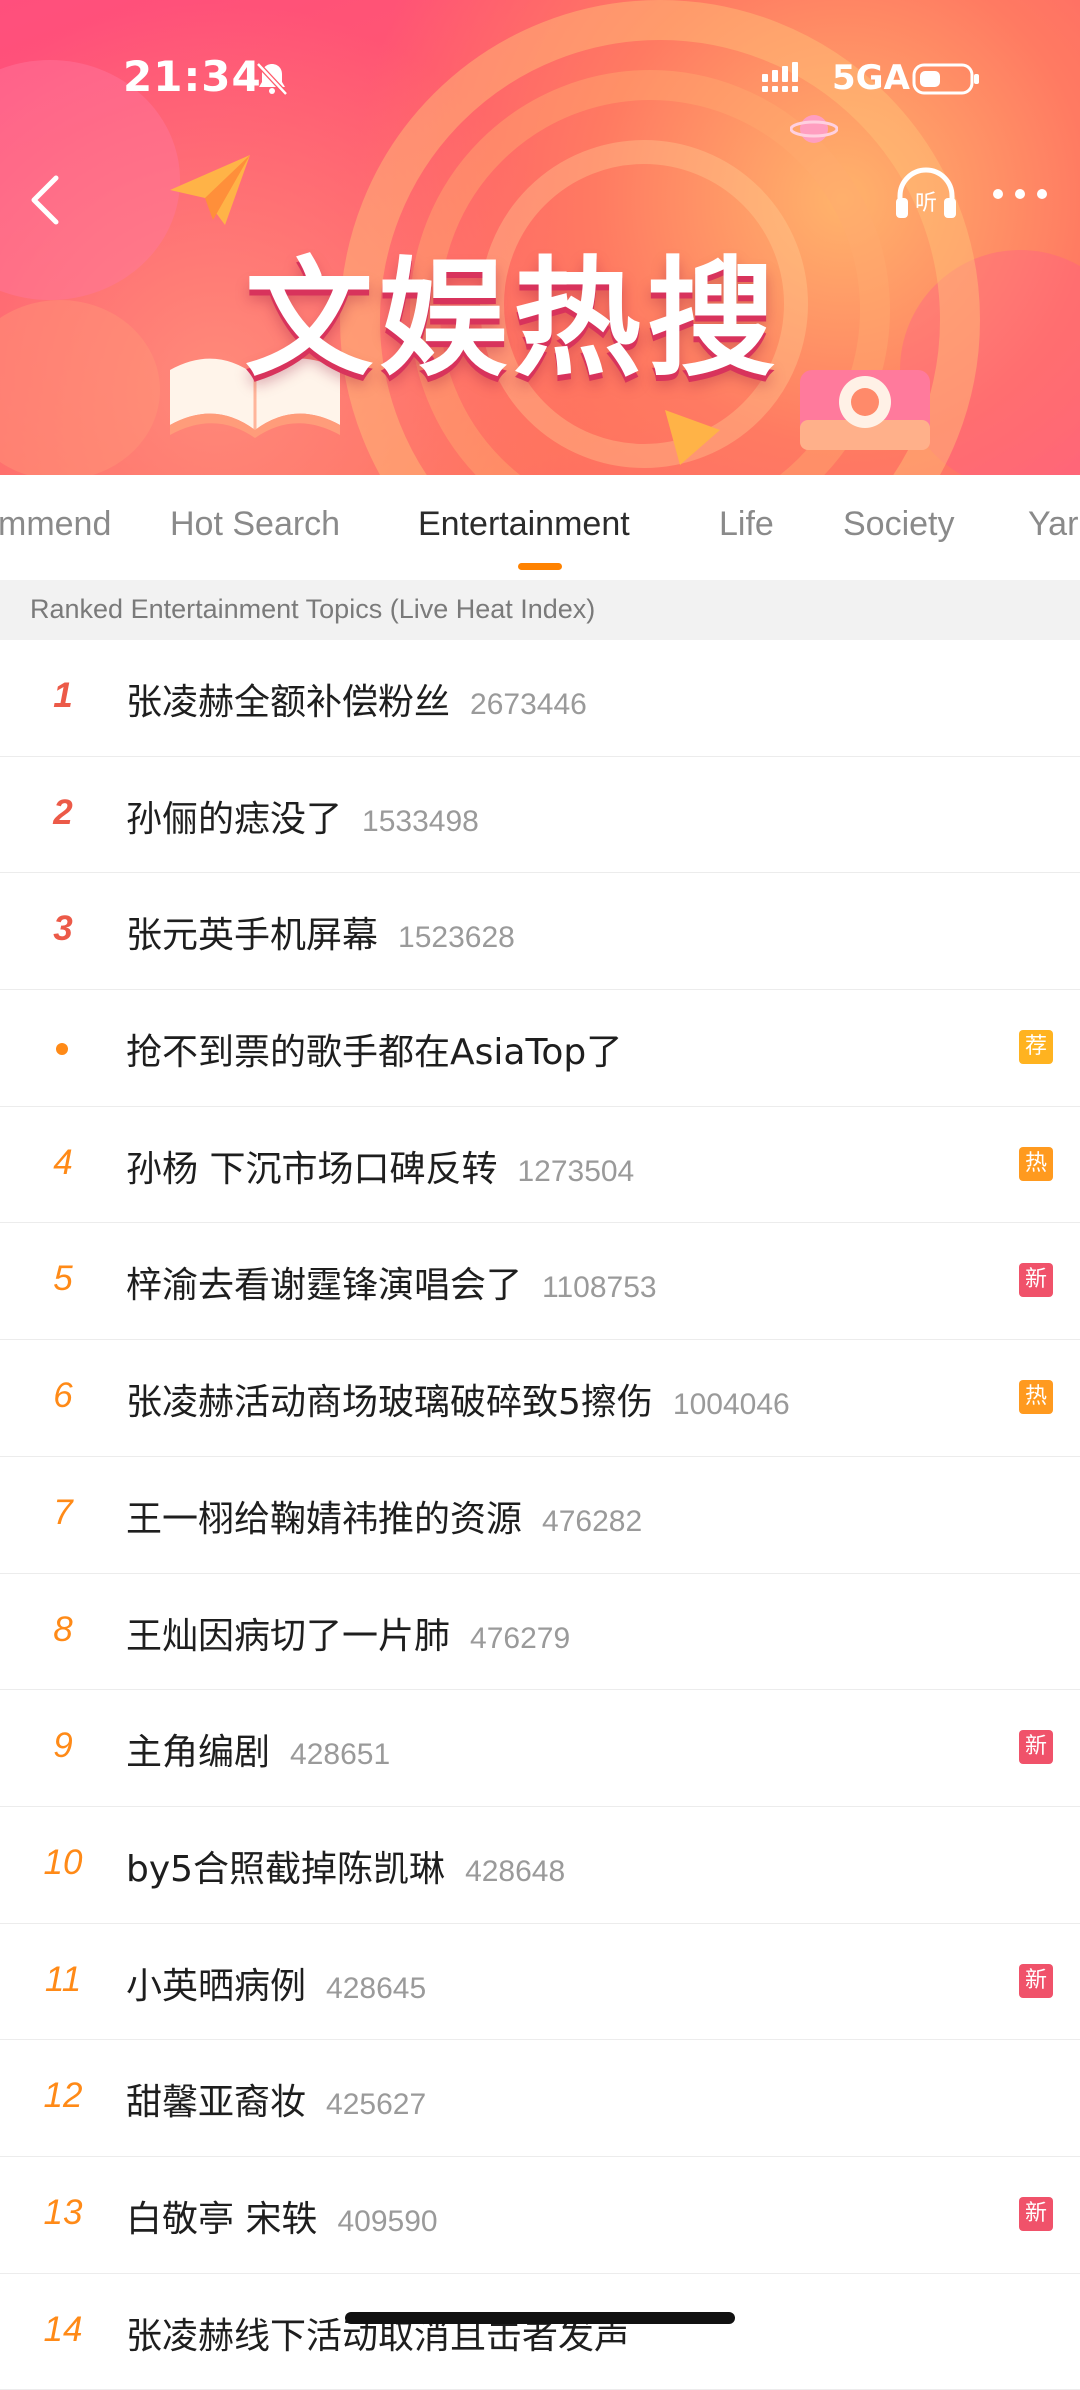  I want to click on topic-line: 孙俪的痣没了 1533498, so click(302, 816).